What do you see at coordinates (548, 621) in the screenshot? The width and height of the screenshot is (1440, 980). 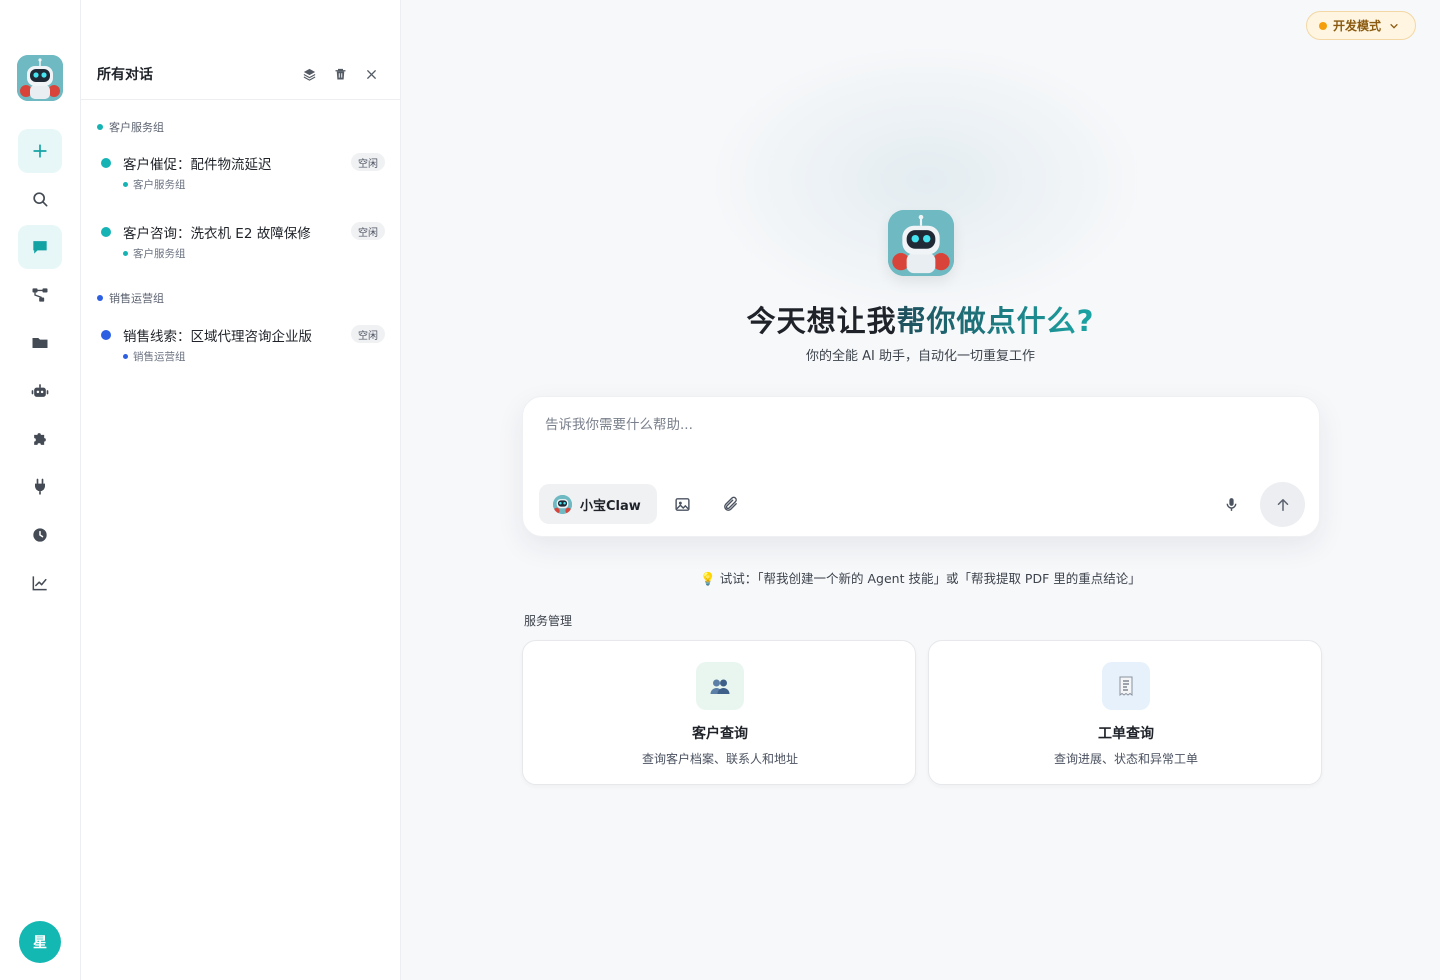 I see `section-label: 服务管理` at bounding box center [548, 621].